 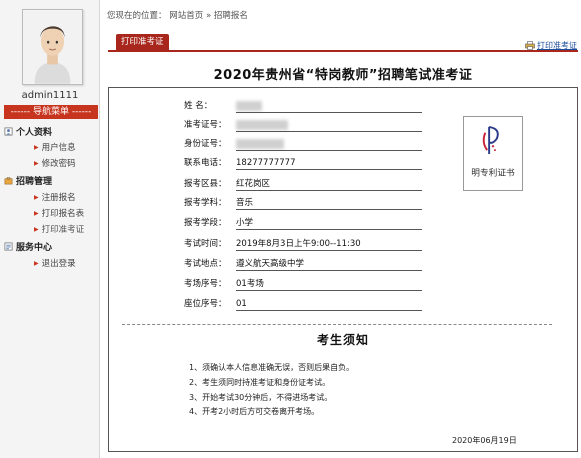 I want to click on person-avatar-icon, so click(x=52, y=47).